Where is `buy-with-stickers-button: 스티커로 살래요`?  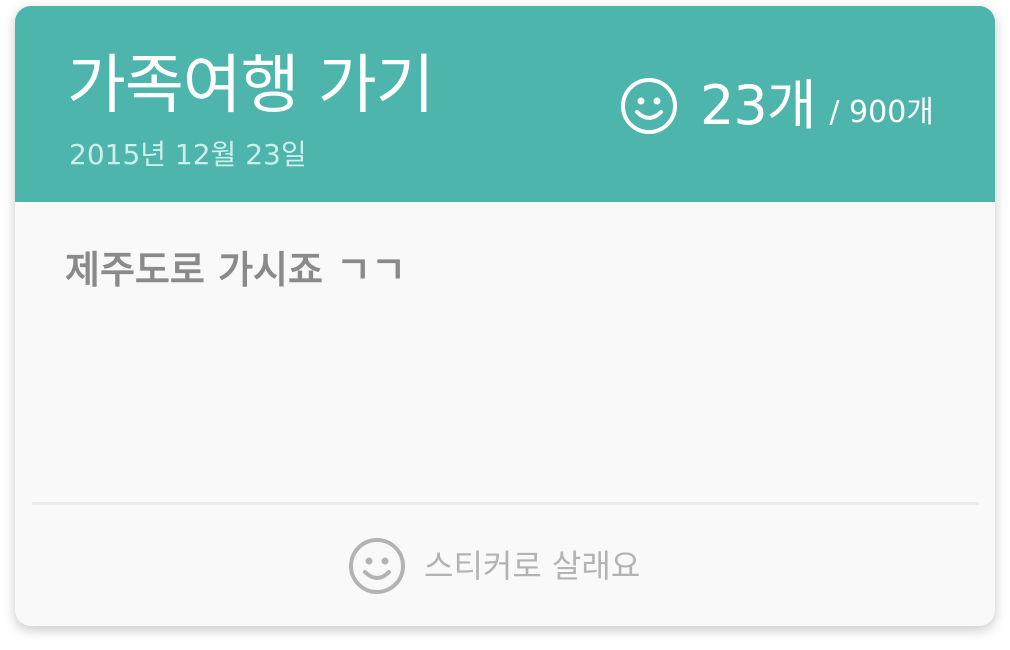
buy-with-stickers-button: 스티커로 살래요 is located at coordinates (494, 566).